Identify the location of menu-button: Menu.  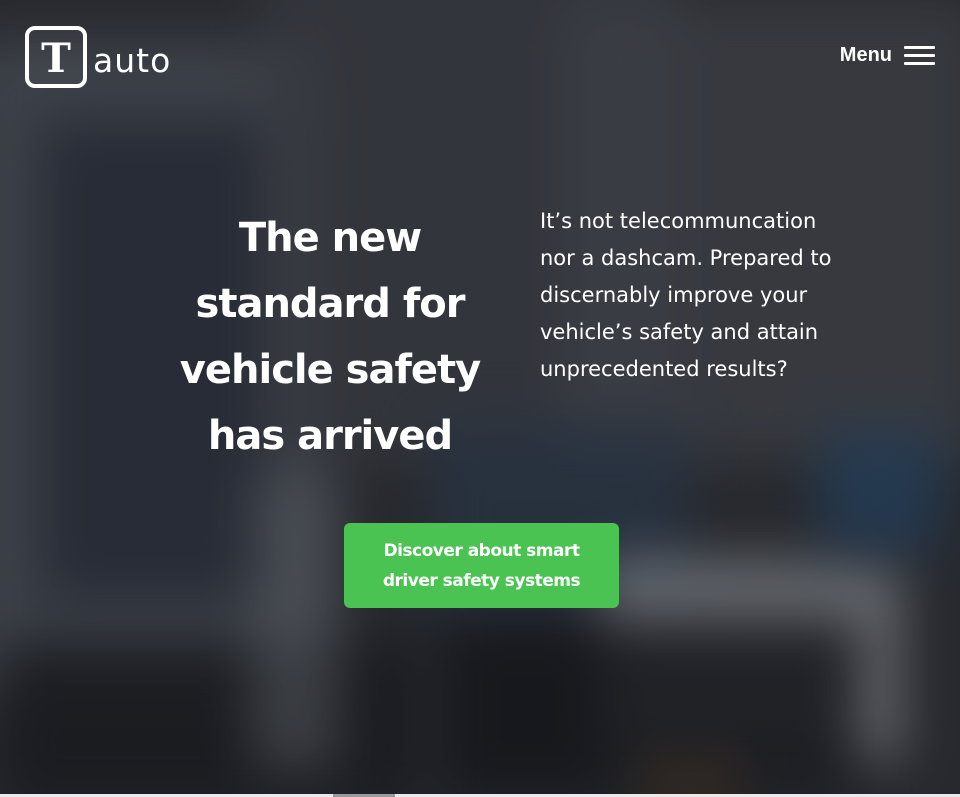
(887, 55).